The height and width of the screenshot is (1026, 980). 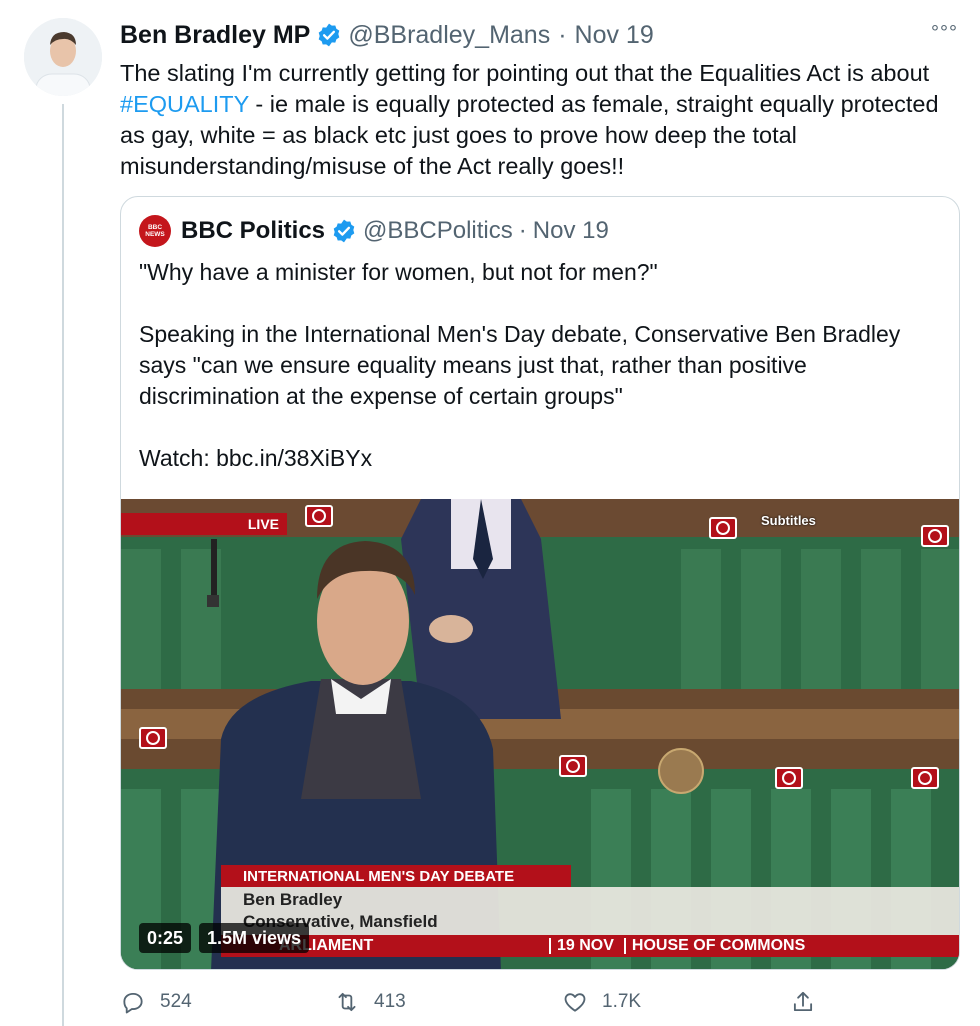 I want to click on tweet-date: Nov 19, so click(x=614, y=35).